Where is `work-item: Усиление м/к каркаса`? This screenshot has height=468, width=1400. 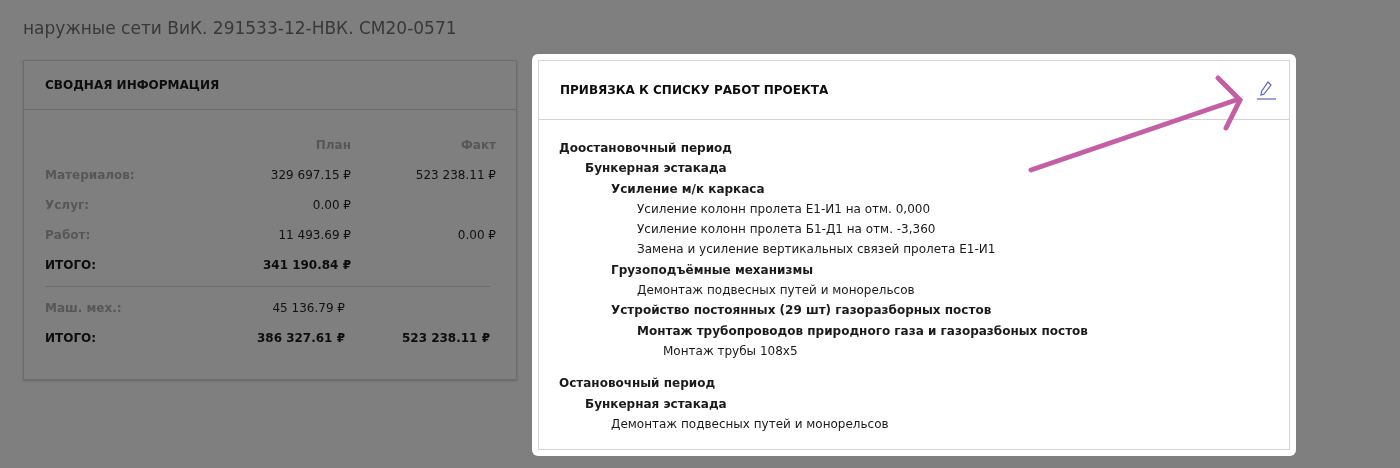 work-item: Усиление м/к каркаса is located at coordinates (688, 188).